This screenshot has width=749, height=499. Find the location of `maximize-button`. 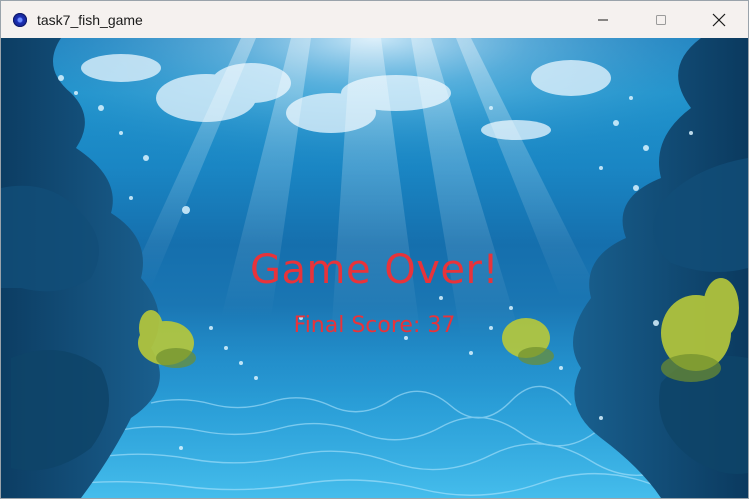

maximize-button is located at coordinates (661, 19).